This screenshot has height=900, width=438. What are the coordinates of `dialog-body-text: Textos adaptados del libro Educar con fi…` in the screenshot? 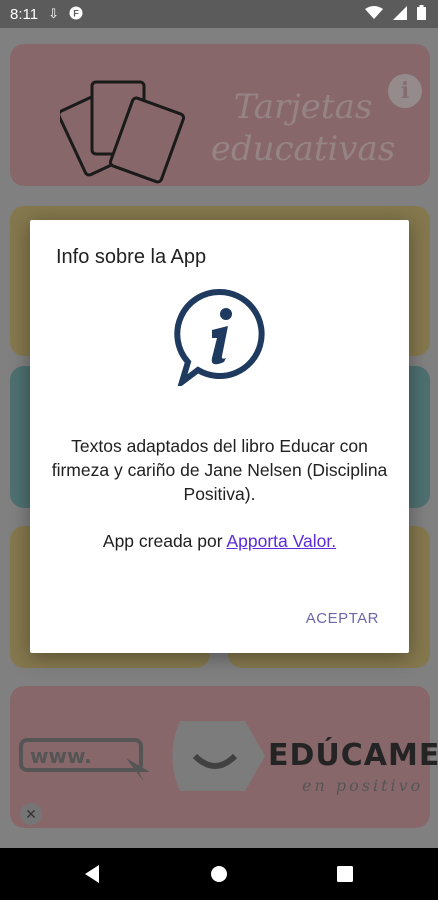 It's located at (219, 470).